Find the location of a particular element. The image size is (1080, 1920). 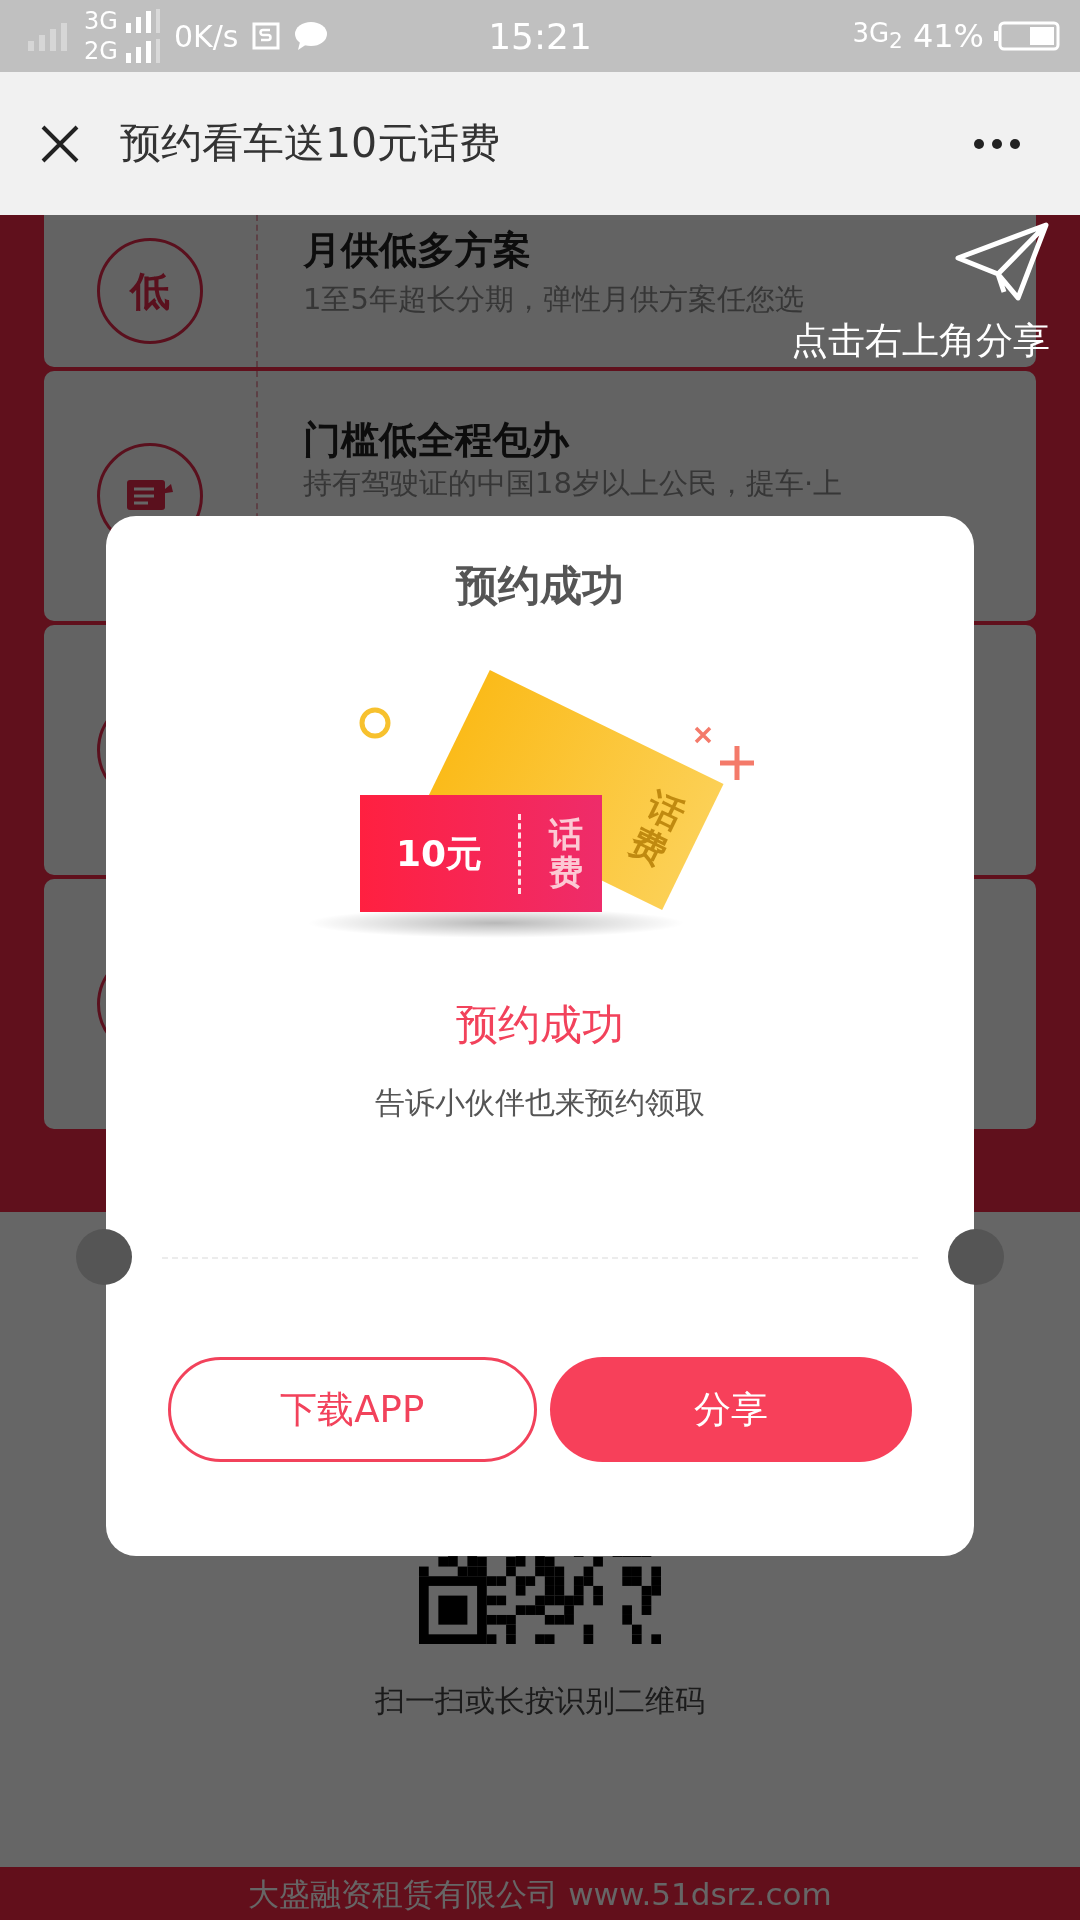

more-icon is located at coordinates (997, 143).